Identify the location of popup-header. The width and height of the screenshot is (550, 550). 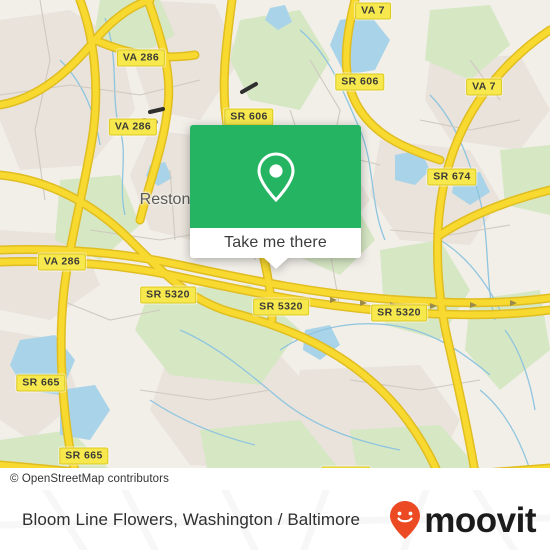
(275, 176).